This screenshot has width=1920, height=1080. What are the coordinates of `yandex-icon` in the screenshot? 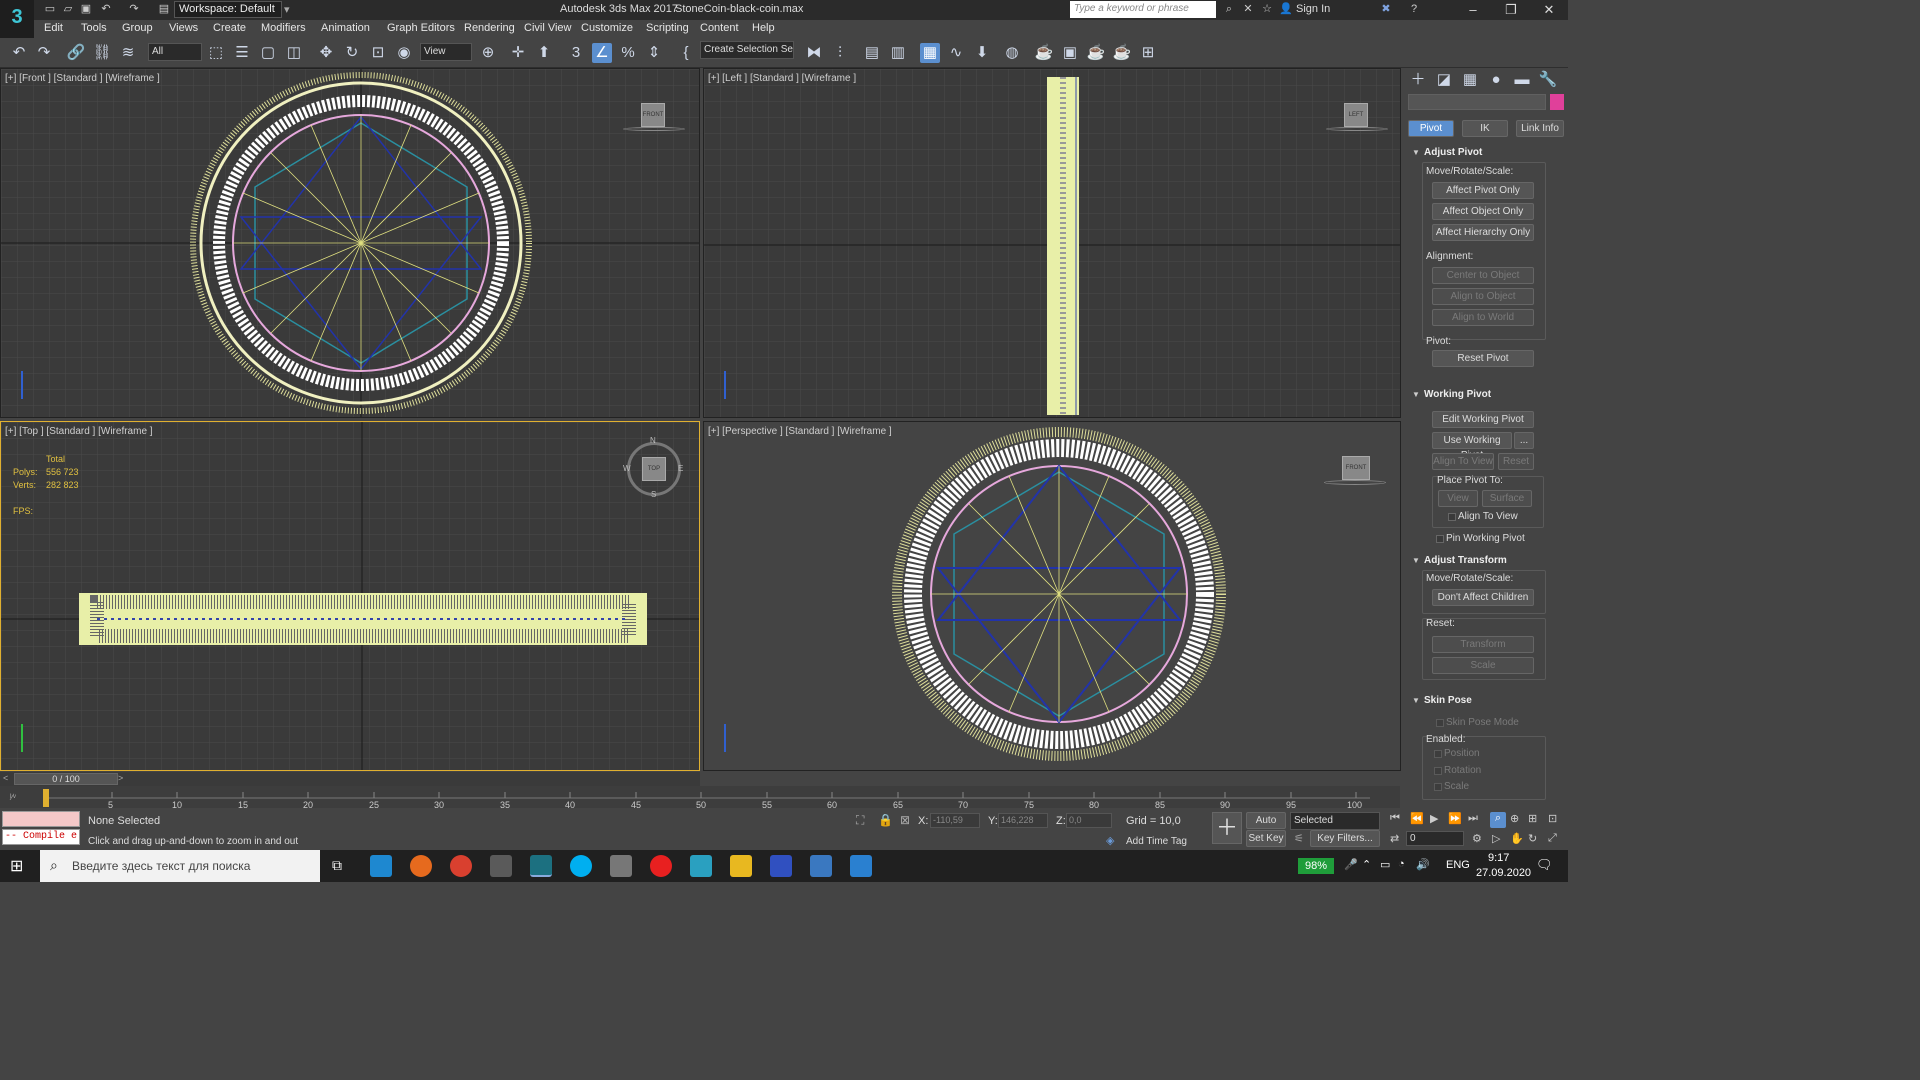 It's located at (661, 866).